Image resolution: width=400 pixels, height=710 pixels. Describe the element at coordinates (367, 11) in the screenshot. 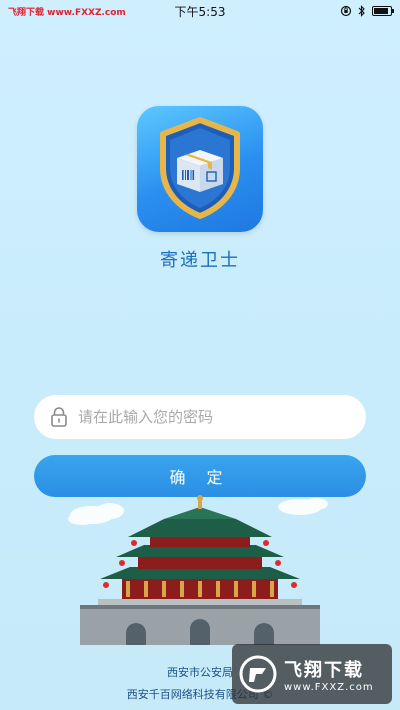

I see `status-icons` at that location.